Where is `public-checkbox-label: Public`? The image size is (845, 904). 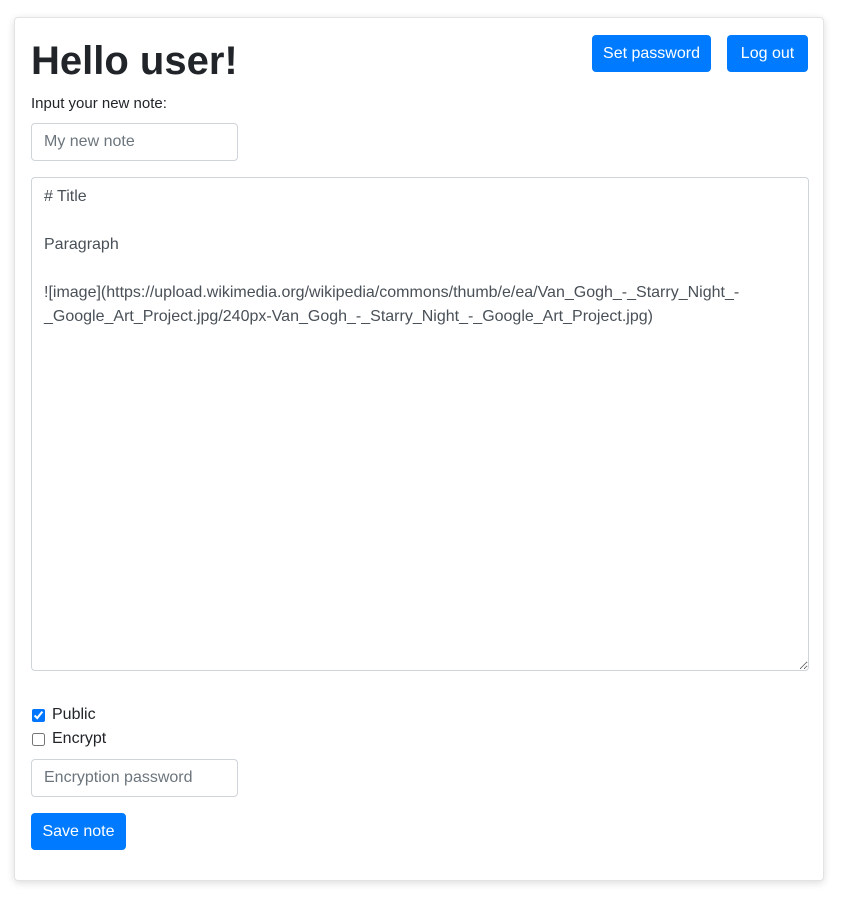
public-checkbox-label: Public is located at coordinates (74, 714).